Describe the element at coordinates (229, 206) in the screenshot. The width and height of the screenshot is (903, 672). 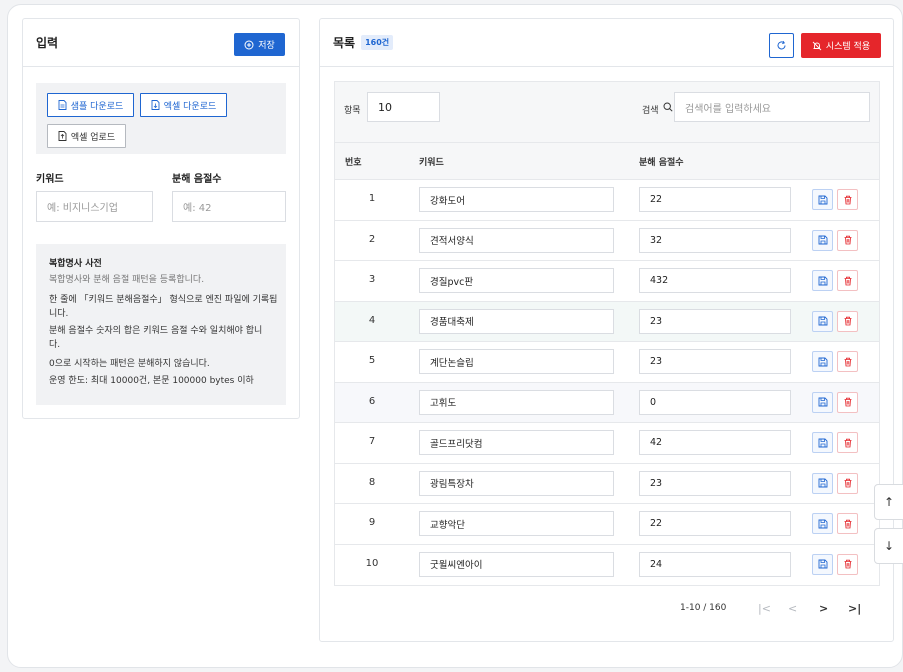
I see `syllable-input: 예: 42` at that location.